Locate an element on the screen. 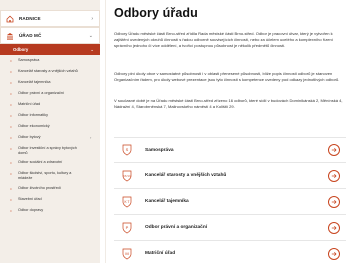 This screenshot has height=263, width=360. sidebar-subitem-label: Odbor informatiky is located at coordinates (33, 115).